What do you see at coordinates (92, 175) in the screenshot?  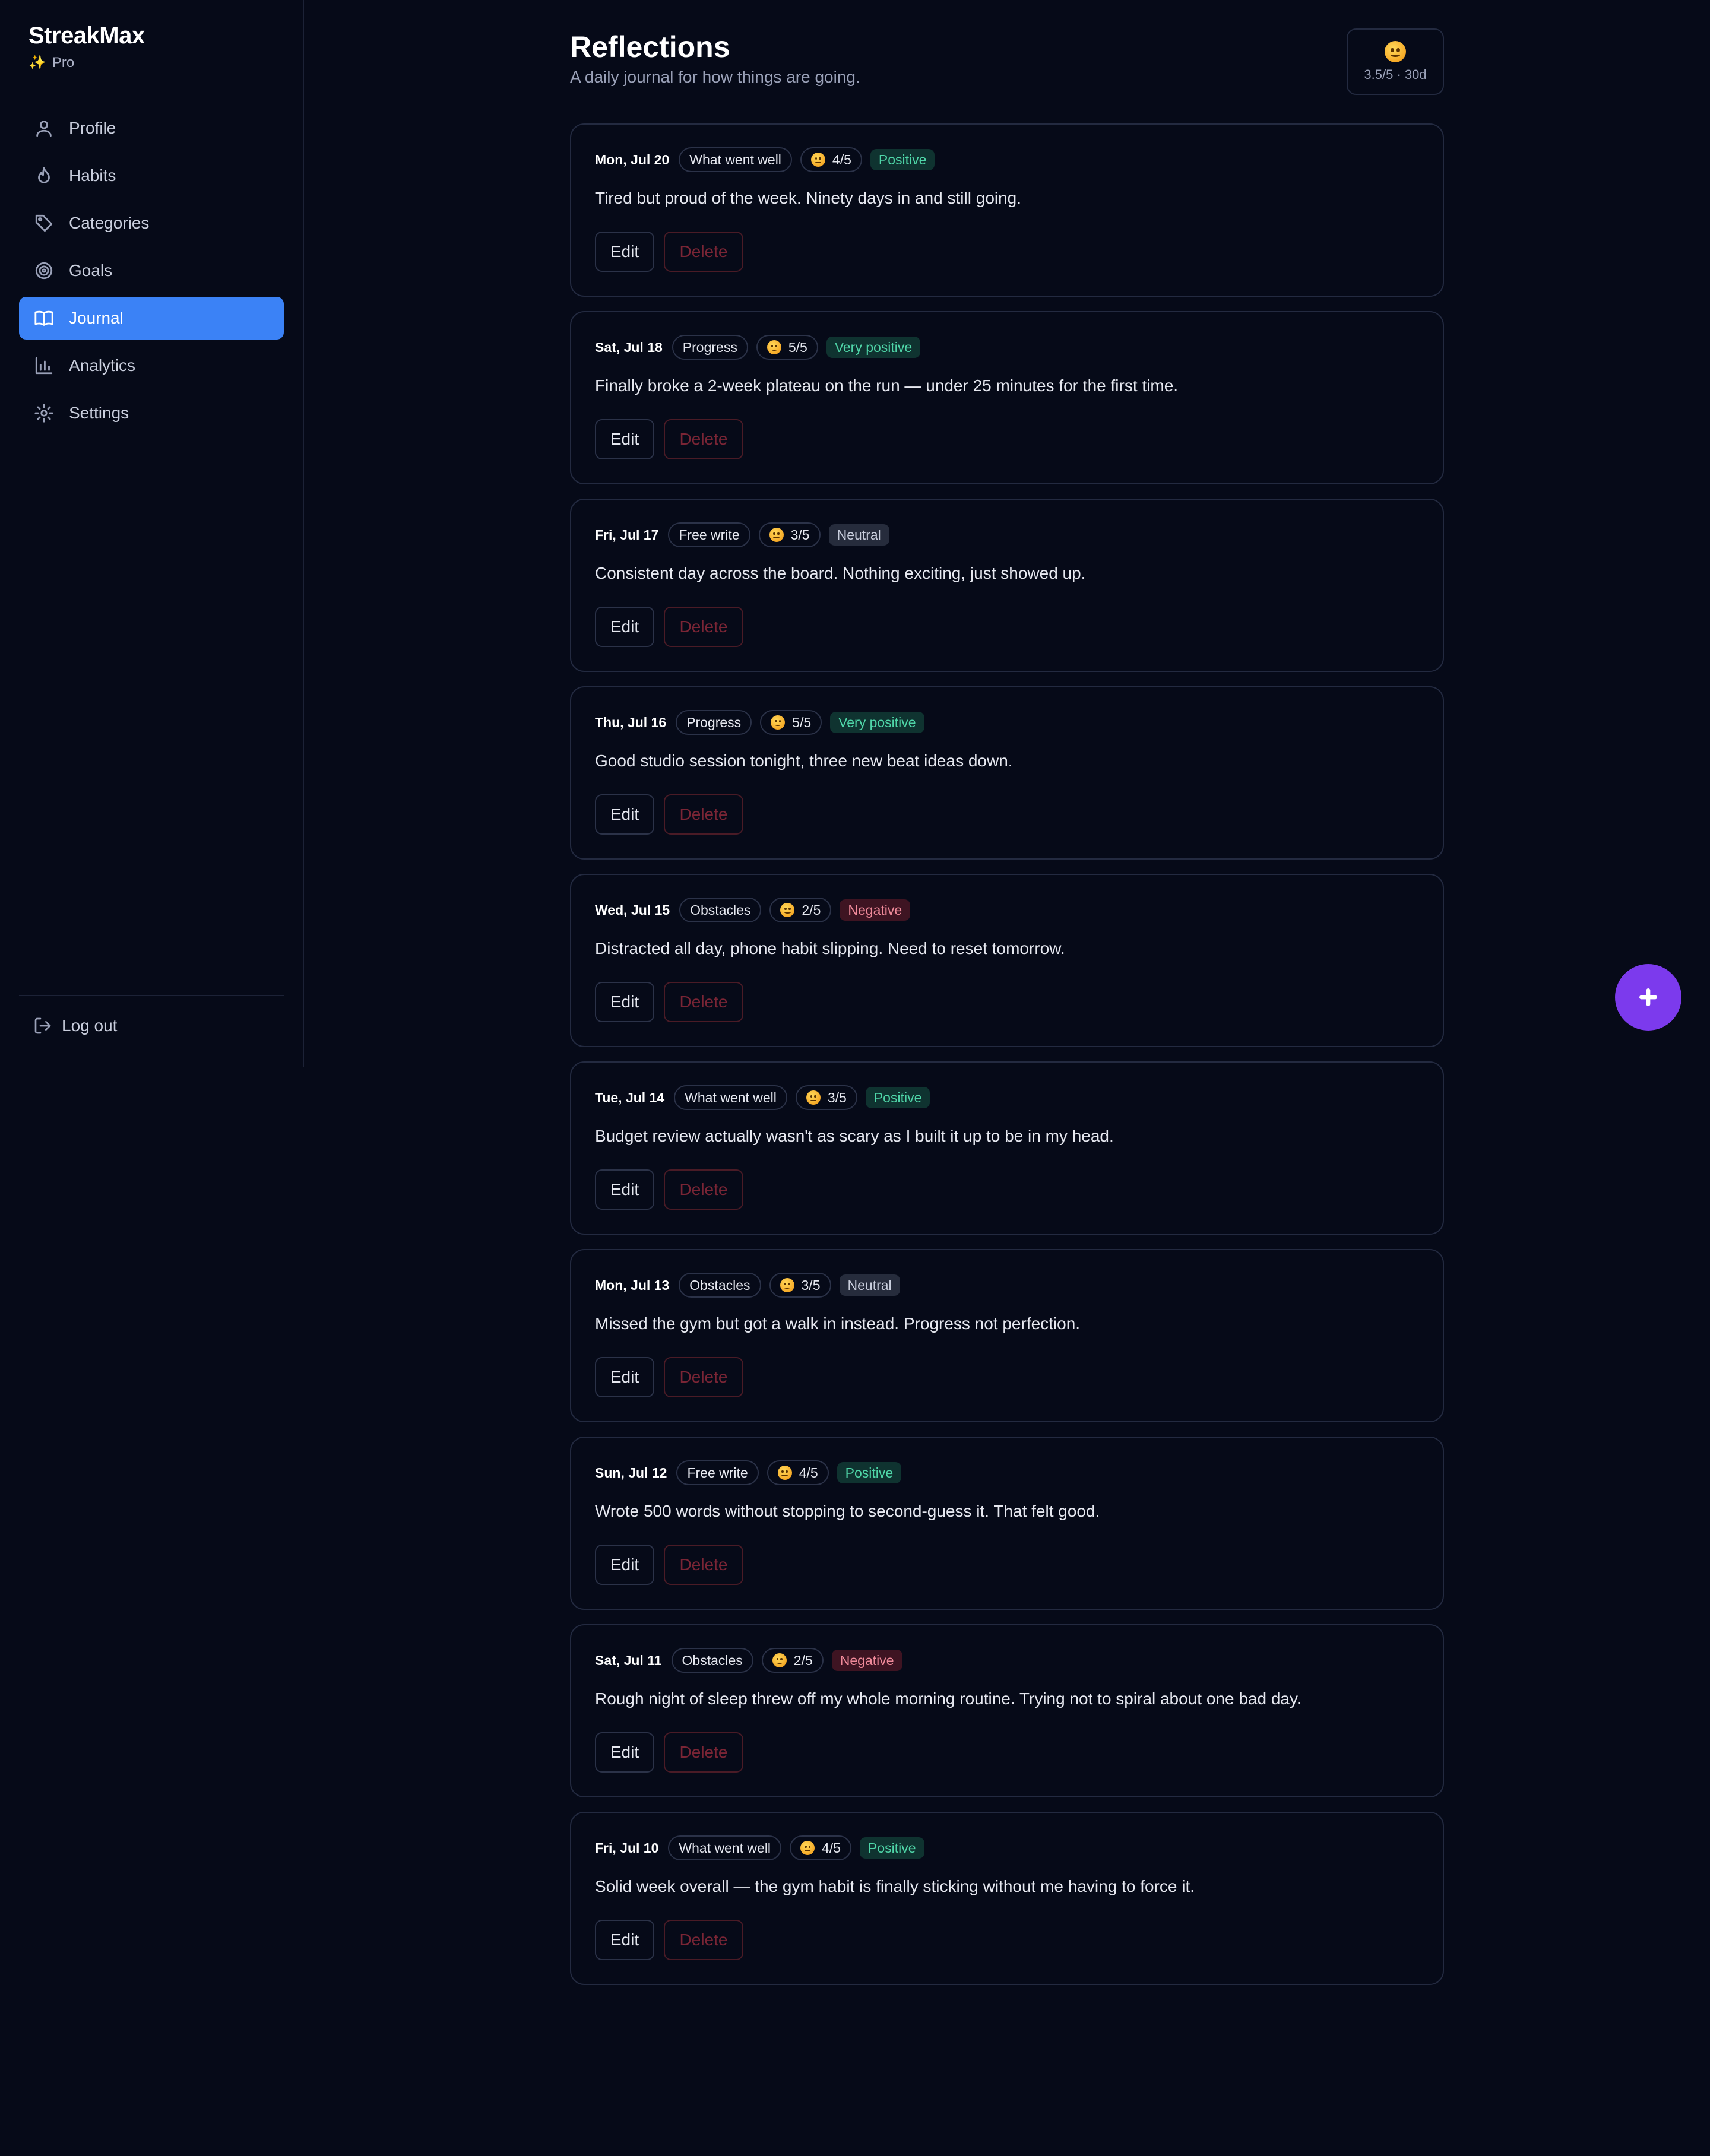 I see `sidebar-item-label: Habits` at bounding box center [92, 175].